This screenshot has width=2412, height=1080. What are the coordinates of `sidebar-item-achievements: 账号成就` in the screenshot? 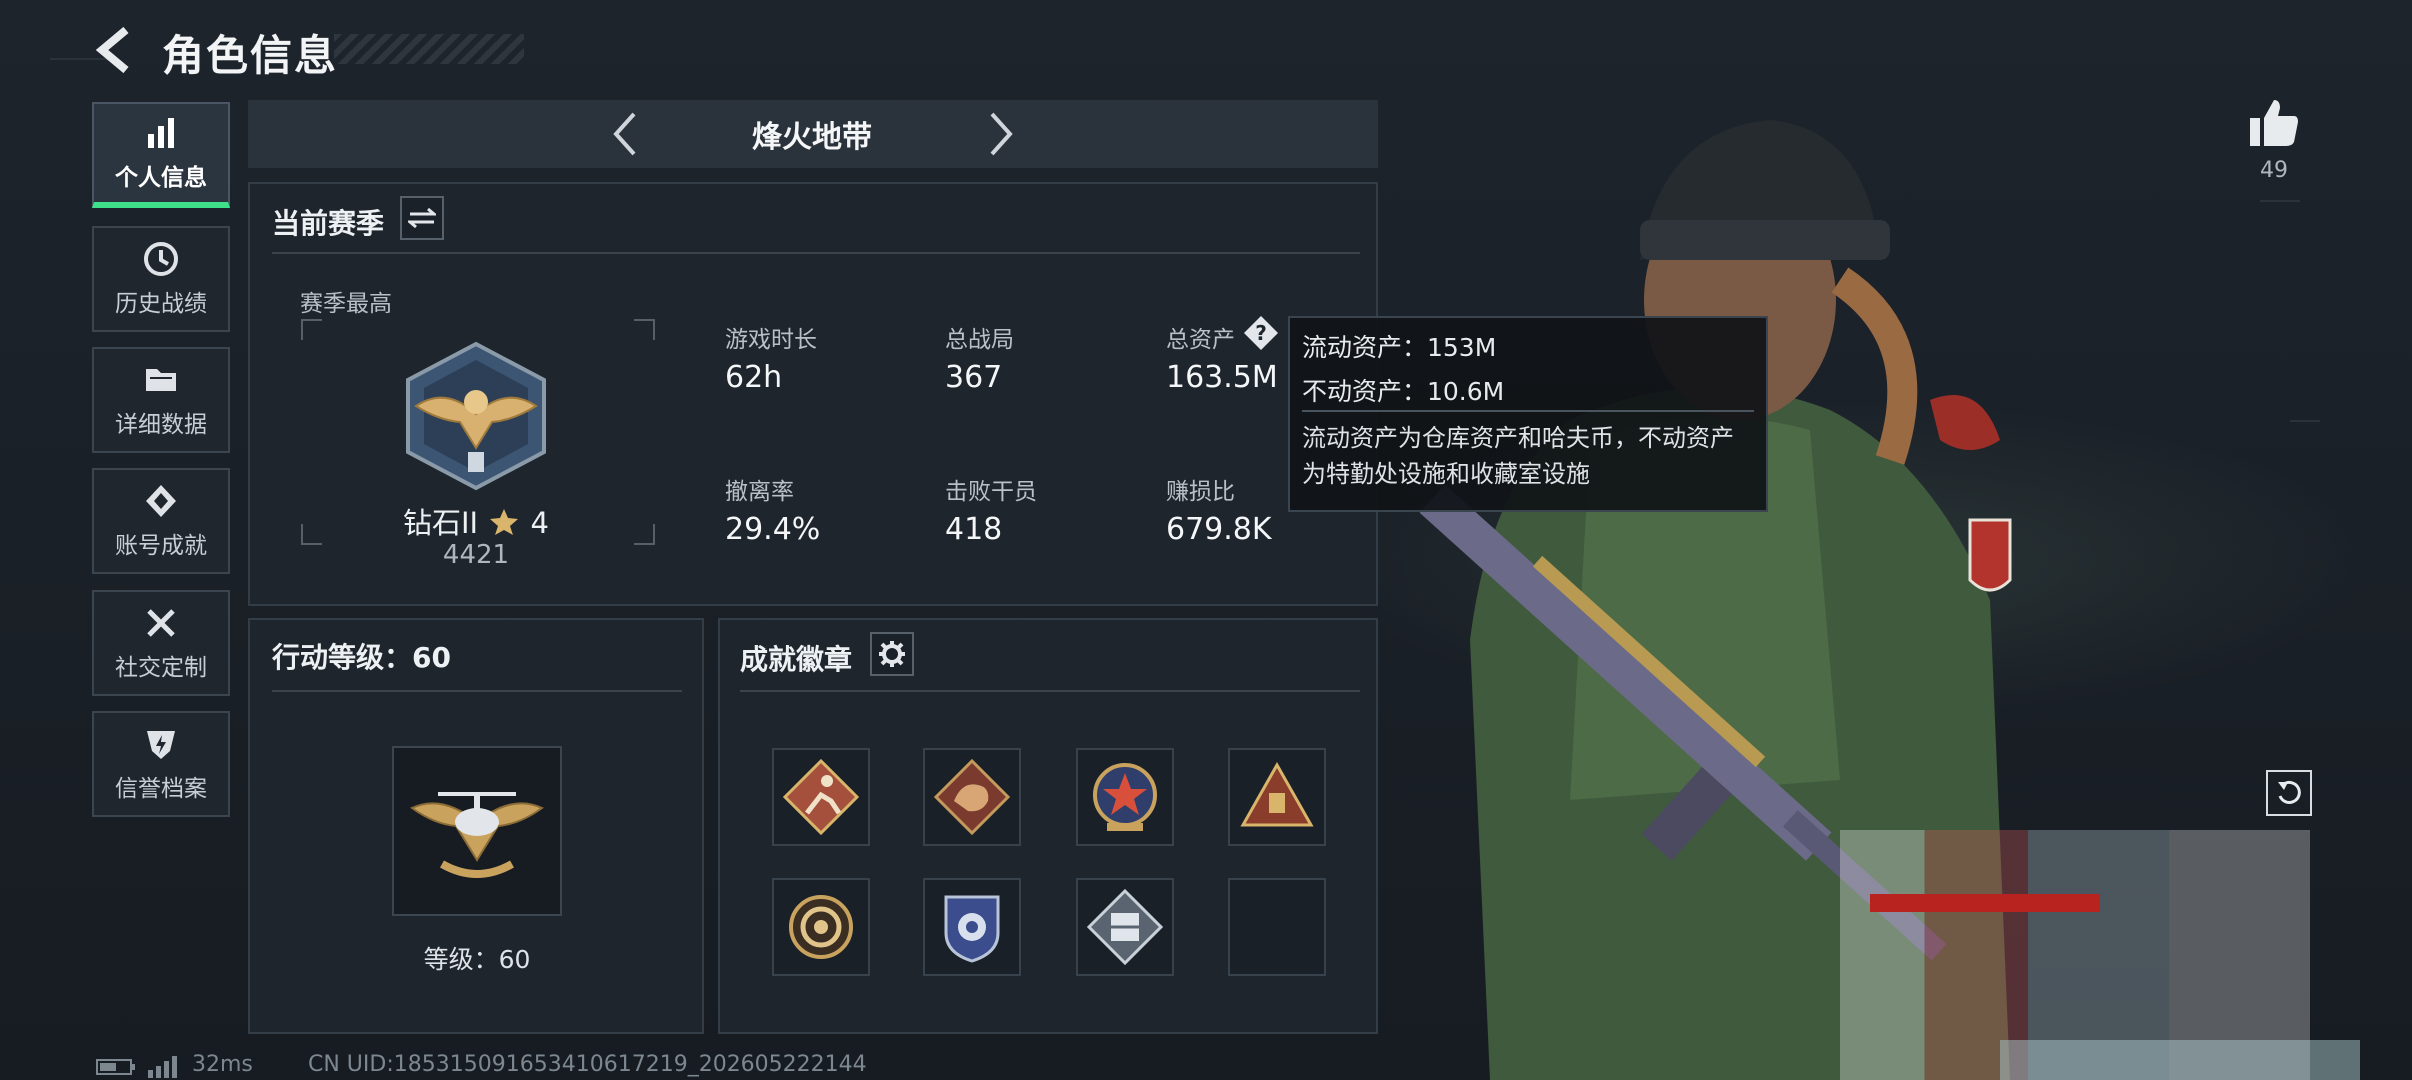 It's located at (161, 521).